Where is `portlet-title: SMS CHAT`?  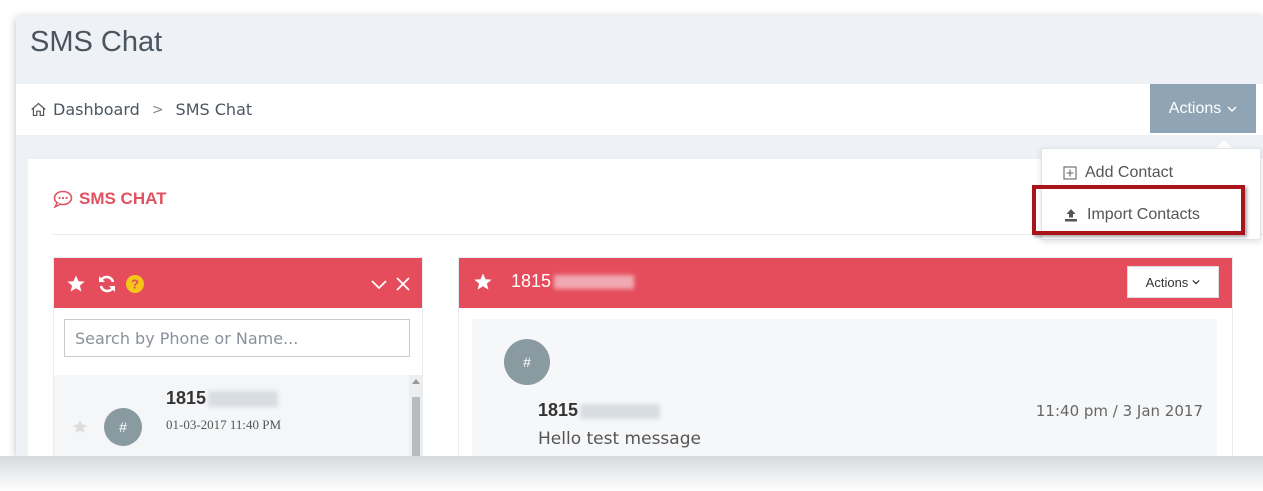 portlet-title: SMS CHAT is located at coordinates (110, 199).